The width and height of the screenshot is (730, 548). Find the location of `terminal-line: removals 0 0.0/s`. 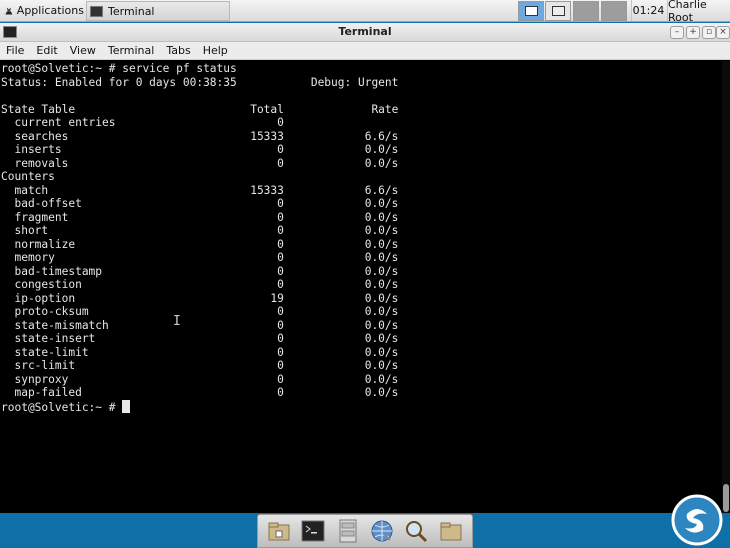

terminal-line: removals 0 0.0/s is located at coordinates (200, 163).